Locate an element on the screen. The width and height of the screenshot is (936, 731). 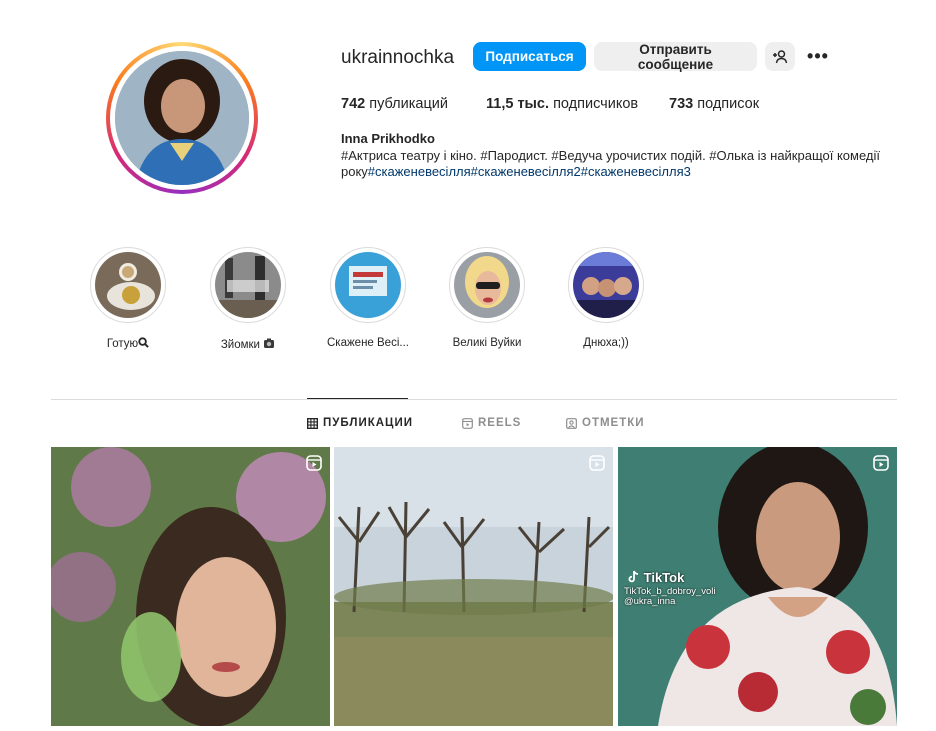
avatar is located at coordinates (182, 118).